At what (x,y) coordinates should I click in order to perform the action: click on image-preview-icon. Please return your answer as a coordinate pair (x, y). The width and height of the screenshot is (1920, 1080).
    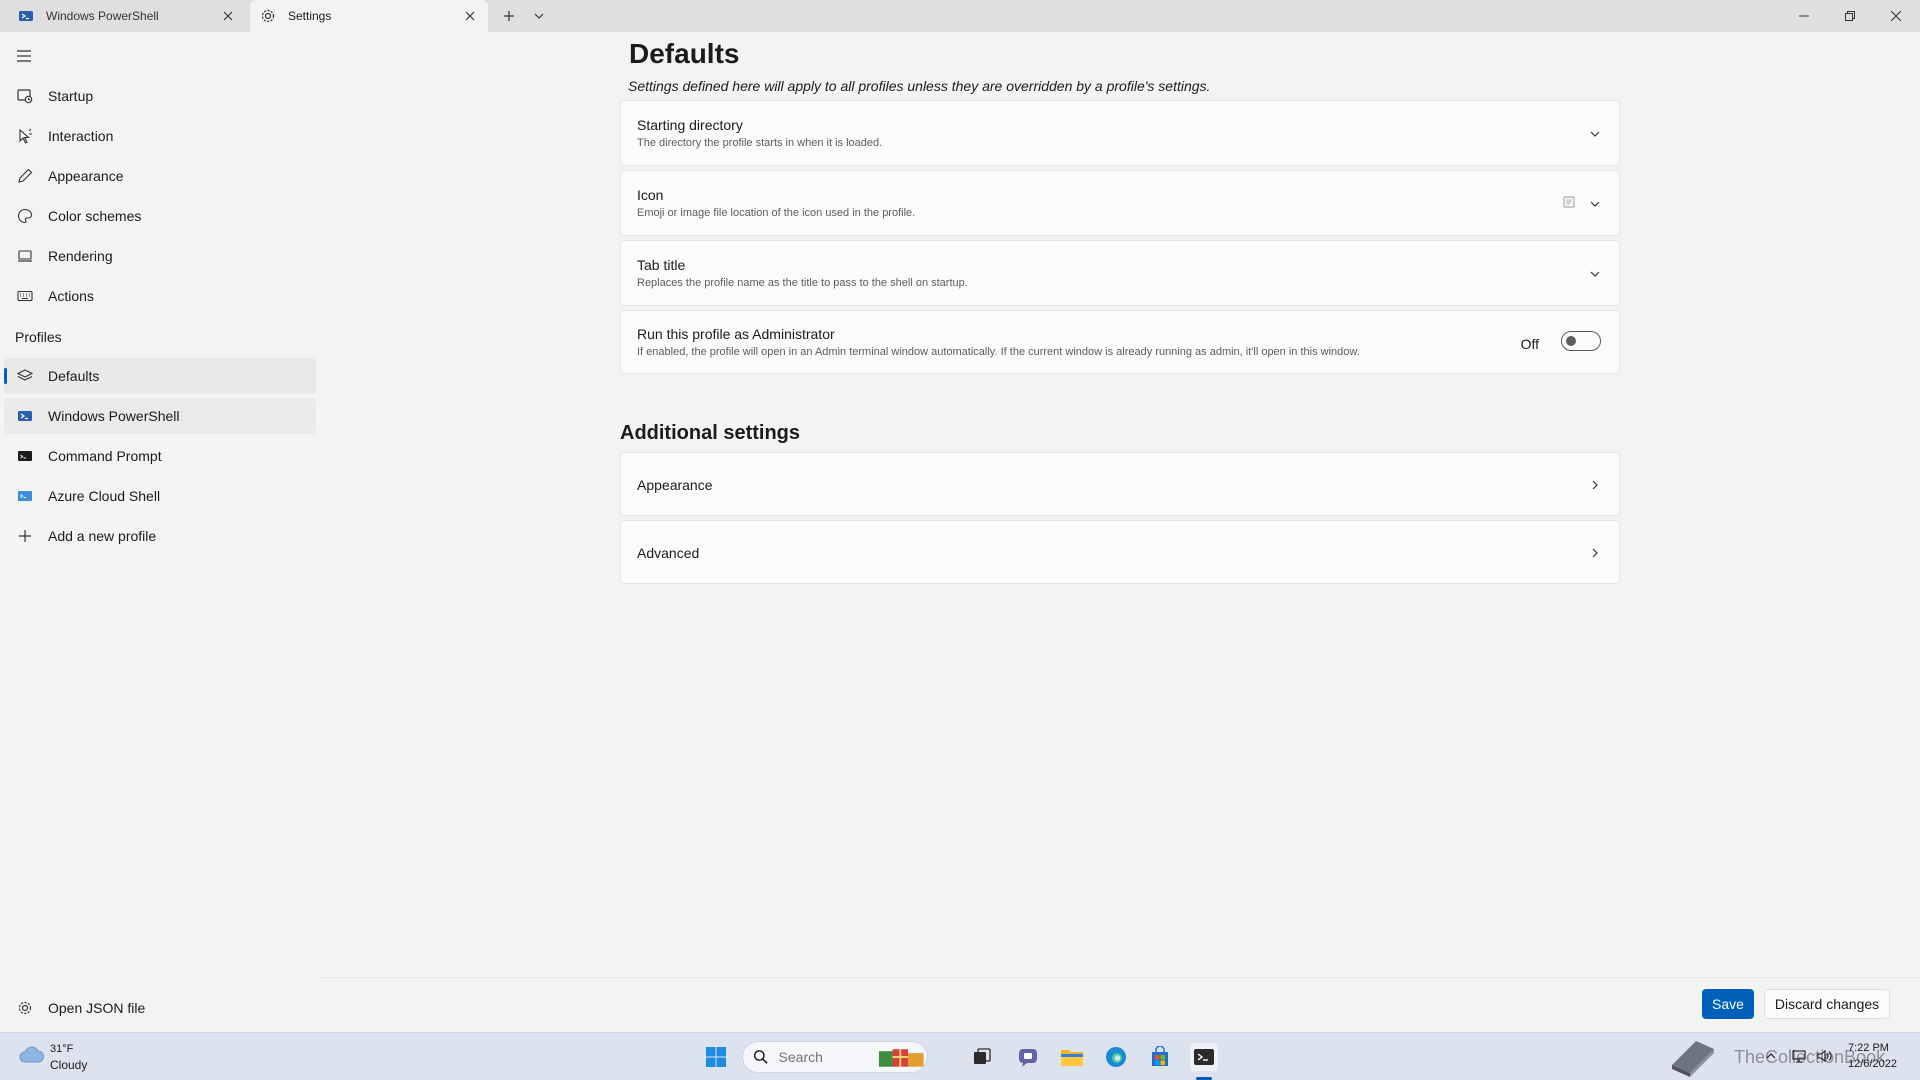
    Looking at the image, I should click on (1570, 203).